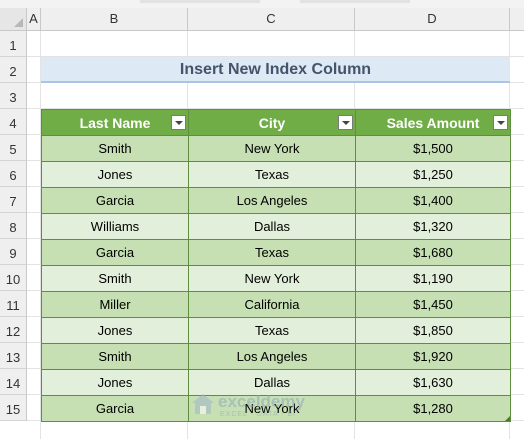  I want to click on cell-sales-amount: $1,680, so click(433, 252).